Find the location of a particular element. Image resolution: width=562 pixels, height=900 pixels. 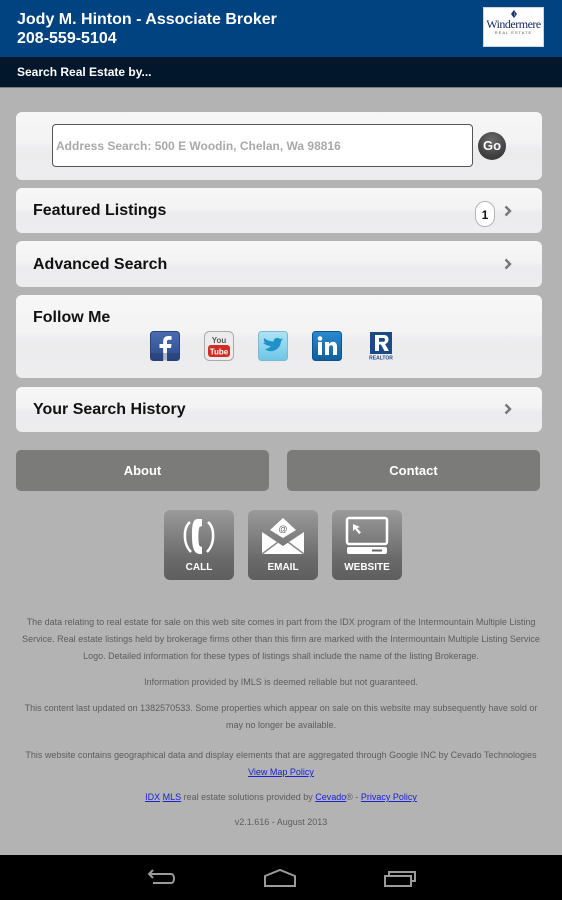

view-map-policy-link: View Map Policy is located at coordinates (281, 772).